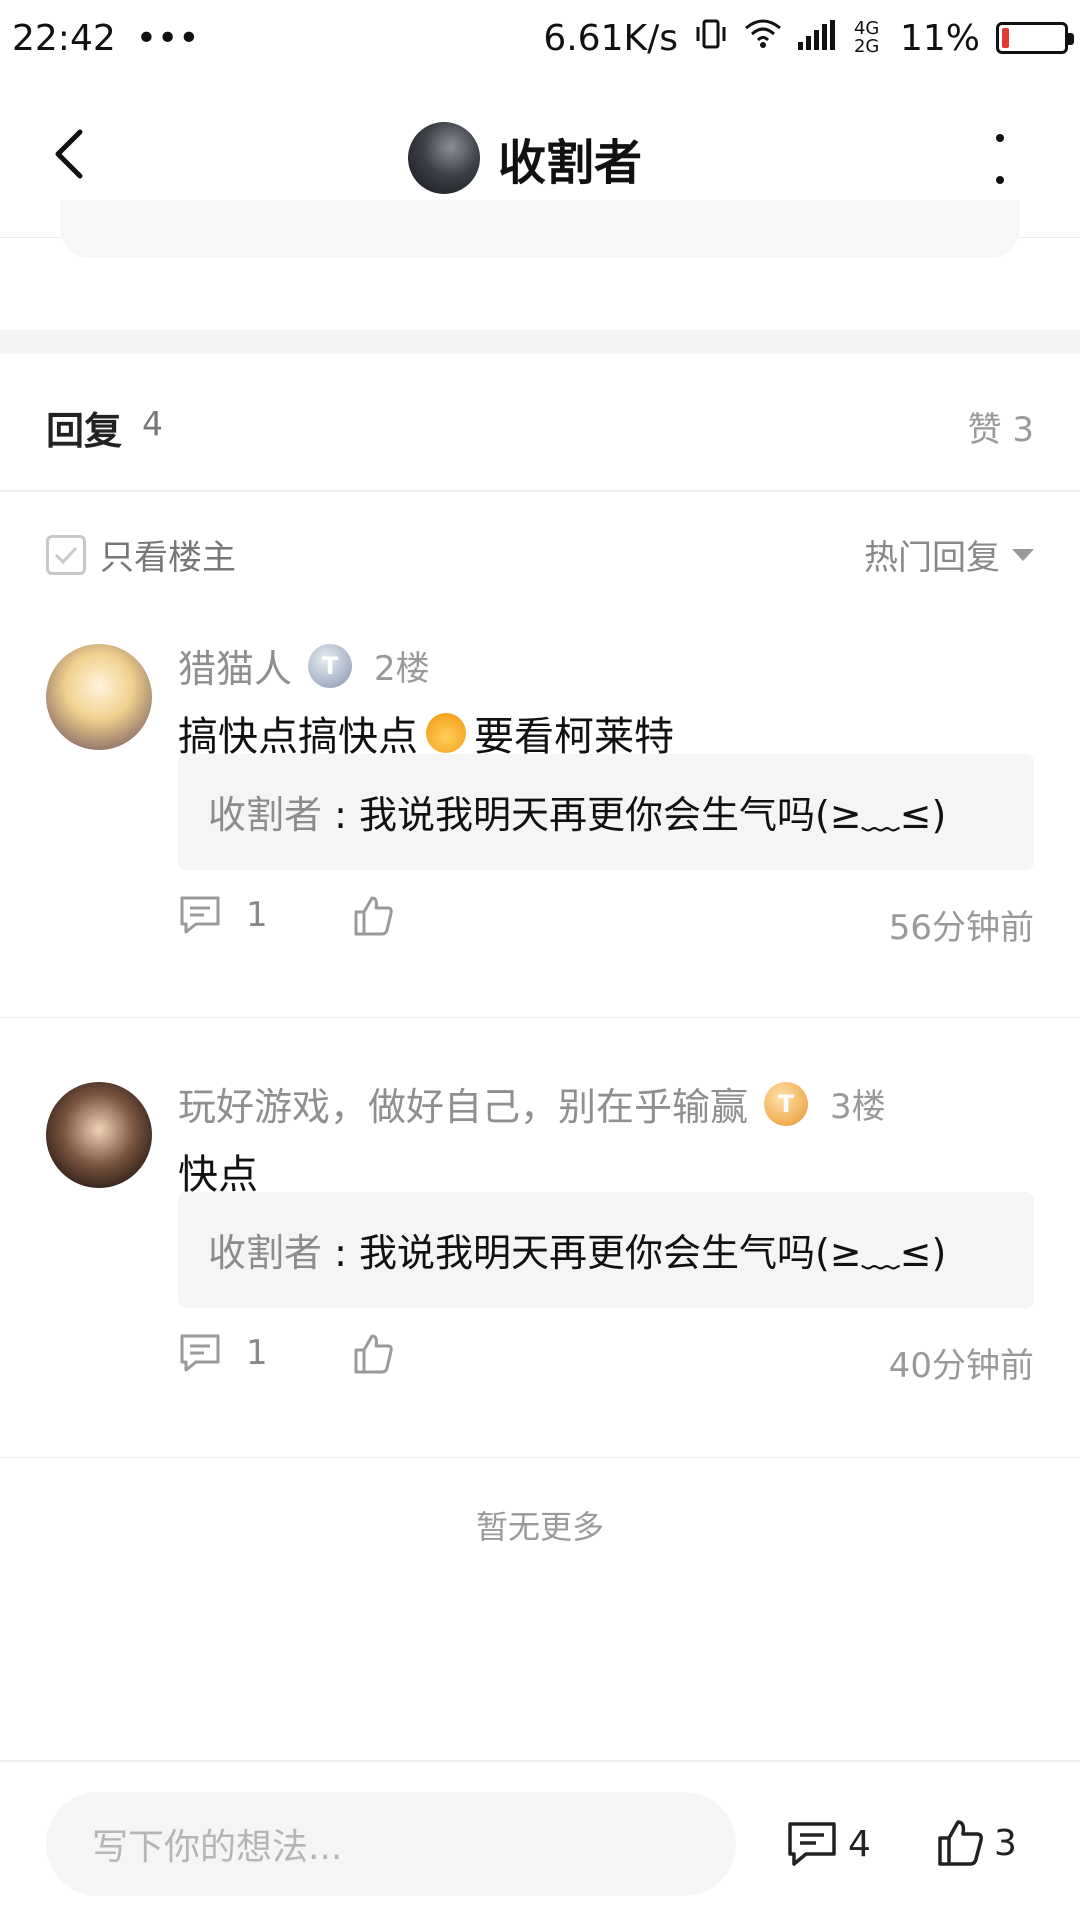 This screenshot has height=1920, width=1080. I want to click on like-total: 3, so click(1005, 1843).